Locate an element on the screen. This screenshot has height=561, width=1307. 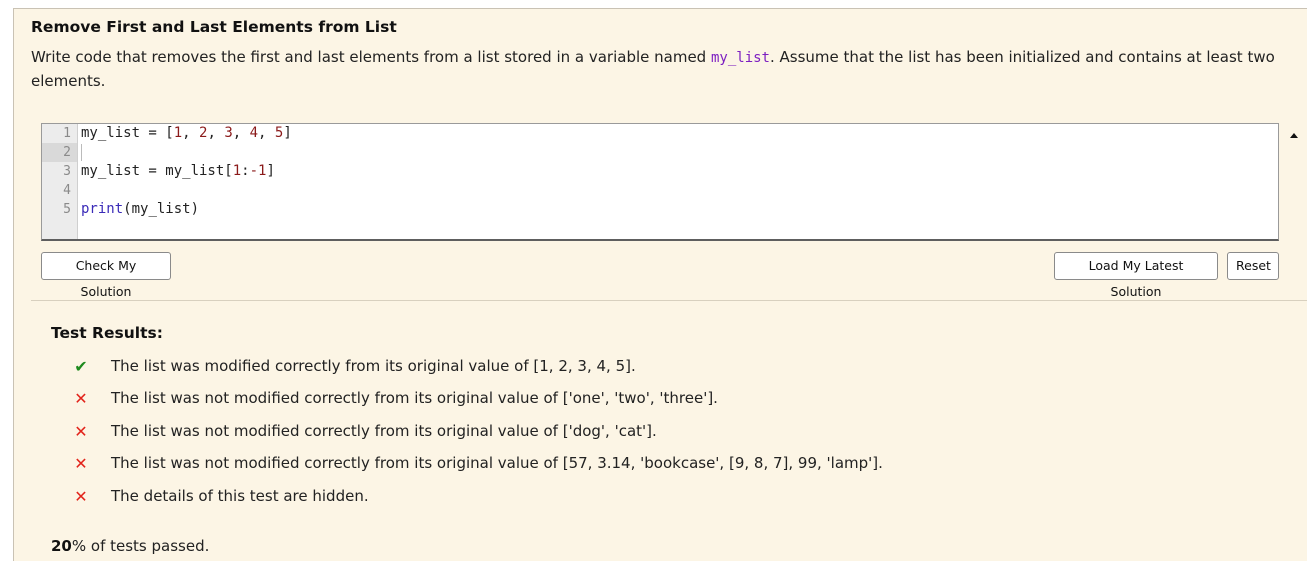
pass-percent: 20 is located at coordinates (61, 546).